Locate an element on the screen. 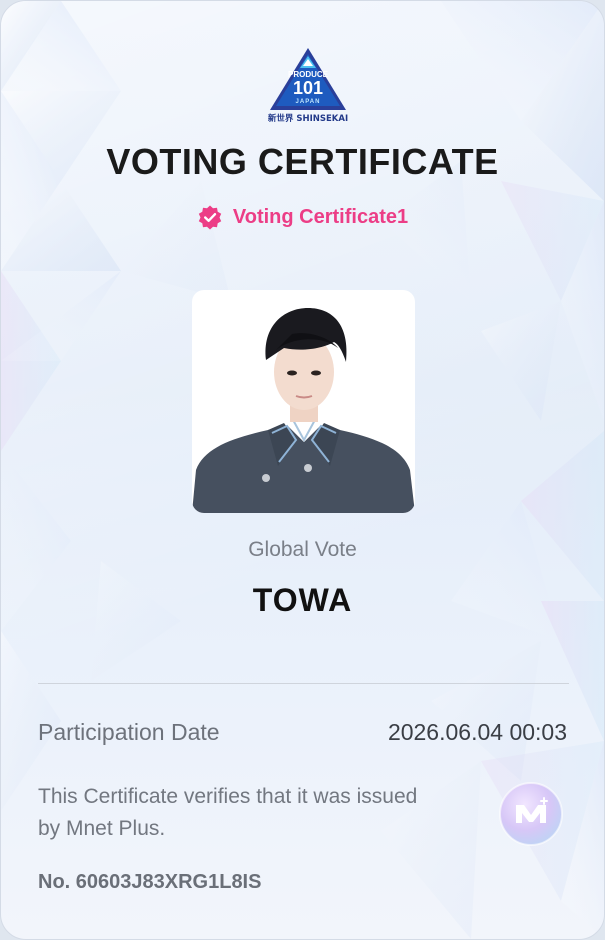 This screenshot has height=940, width=605. produce101-logo: PRODUCE 101 JAPAN 新世界 SHINSEKAI is located at coordinates (308, 86).